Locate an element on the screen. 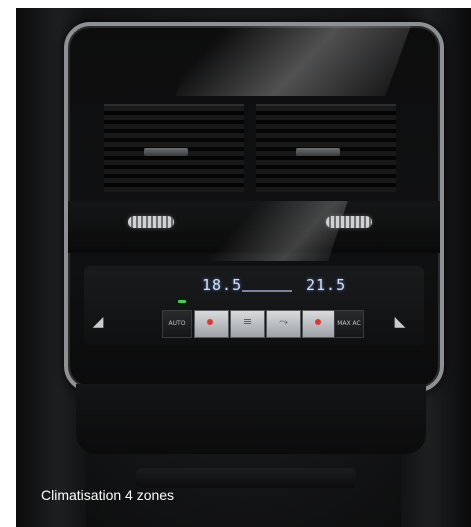  air-vent-right is located at coordinates (326, 148).